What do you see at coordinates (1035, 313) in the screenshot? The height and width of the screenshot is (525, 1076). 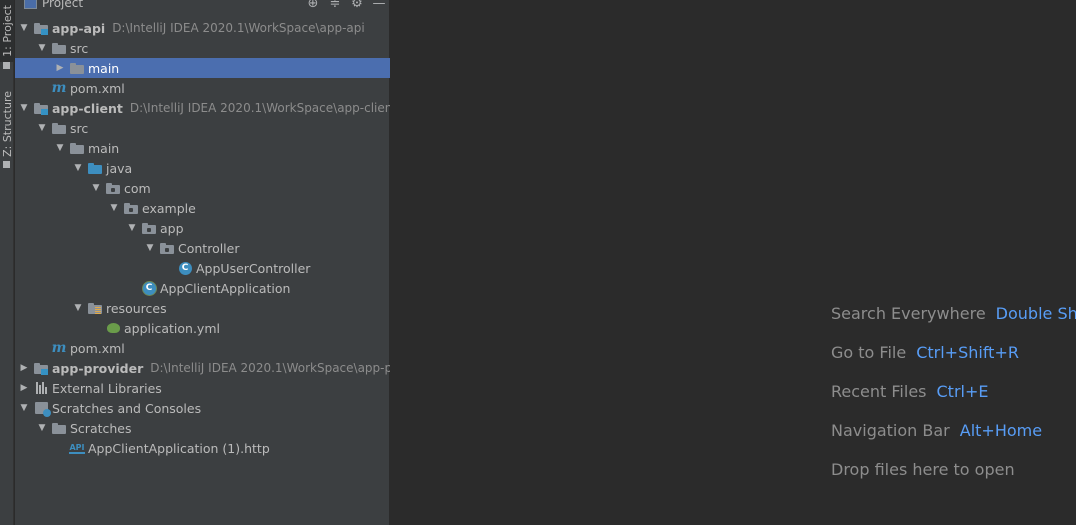 I see `hint-shortcut: Double Shift` at bounding box center [1035, 313].